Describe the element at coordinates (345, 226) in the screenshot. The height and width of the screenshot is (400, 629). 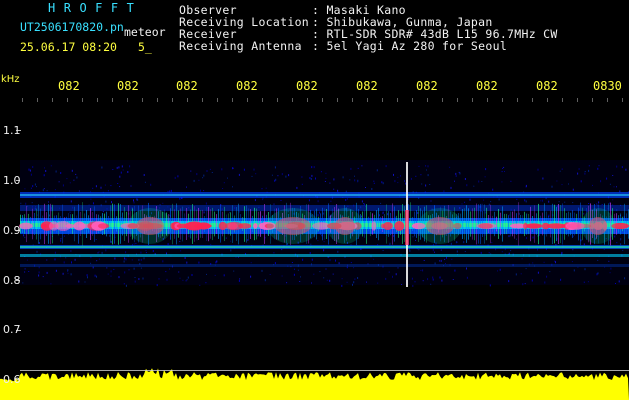
I see `signal-cluster-halo` at that location.